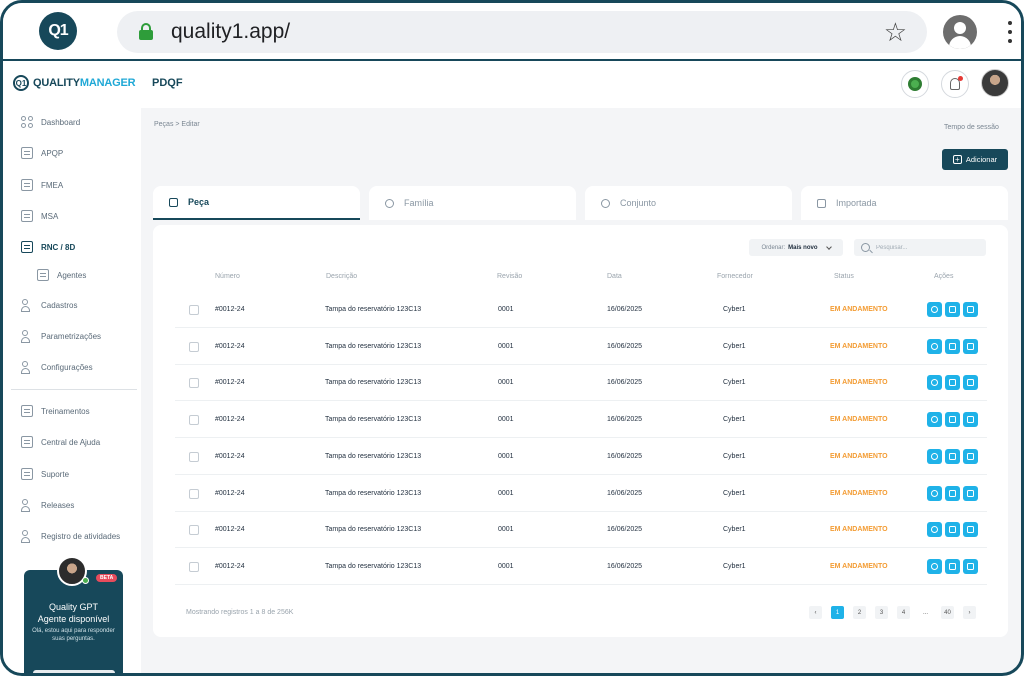  What do you see at coordinates (522, 32) in the screenshot?
I see `address-bar: quality1.app/ ☆` at bounding box center [522, 32].